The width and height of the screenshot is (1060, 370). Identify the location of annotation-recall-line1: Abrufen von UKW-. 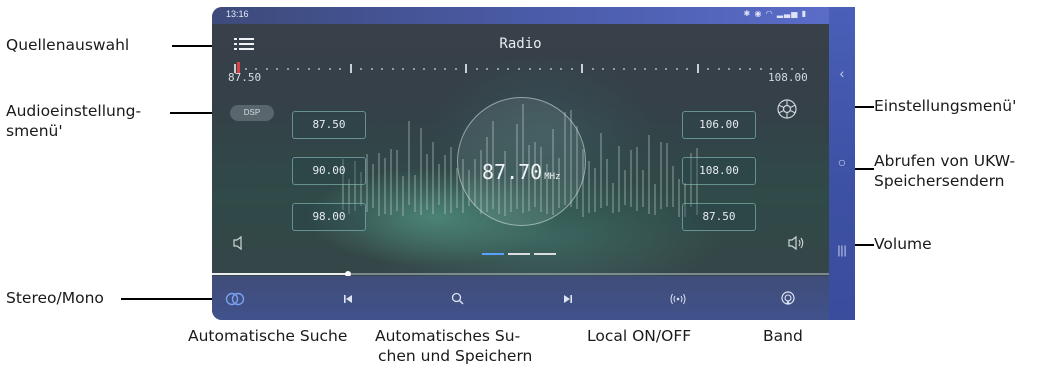
(945, 161).